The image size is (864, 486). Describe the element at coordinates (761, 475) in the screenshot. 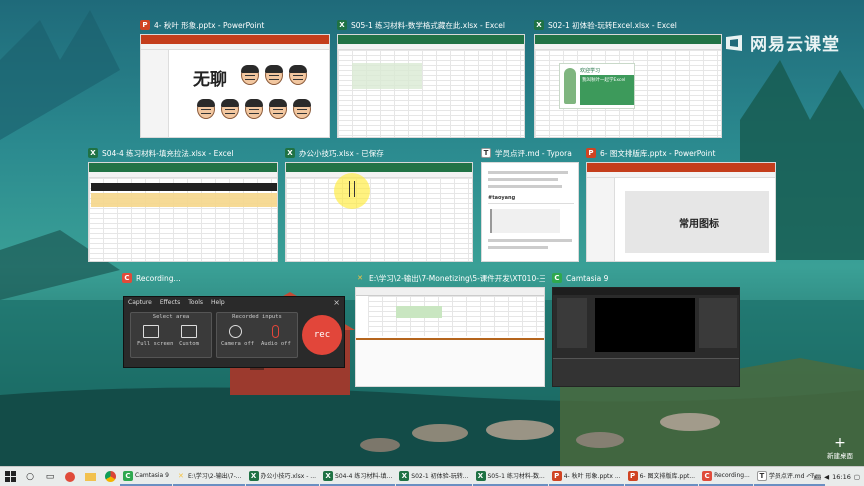

I see `typora-icon: T` at that location.